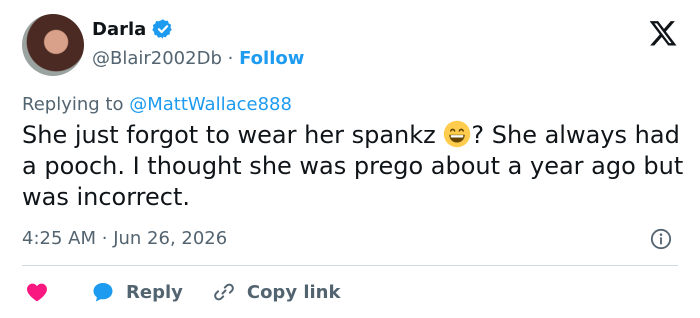 This screenshot has width=700, height=318. I want to click on handle-row: @Blair2002Db · Follow, so click(198, 58).